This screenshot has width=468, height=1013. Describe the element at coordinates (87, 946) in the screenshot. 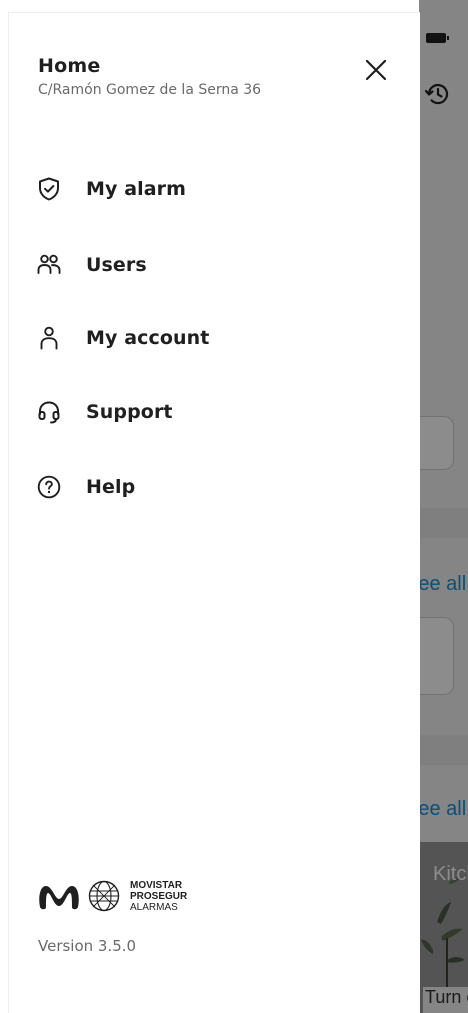

I see `app-version: Version 3.5.0` at that location.